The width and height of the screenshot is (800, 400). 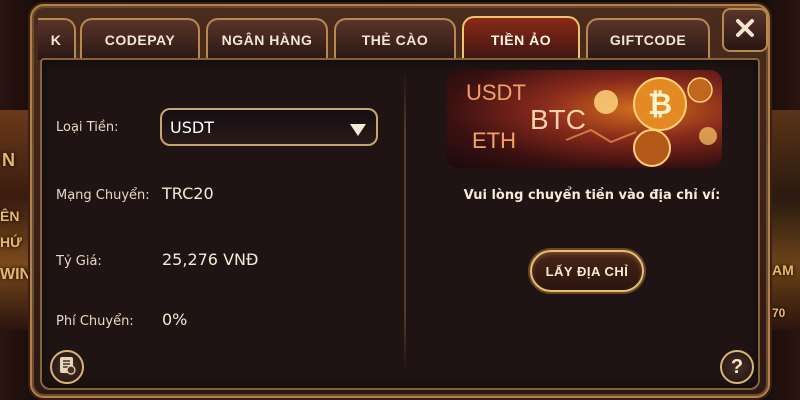 I want to click on fee-label: Phí Chuyển:, so click(x=95, y=321).